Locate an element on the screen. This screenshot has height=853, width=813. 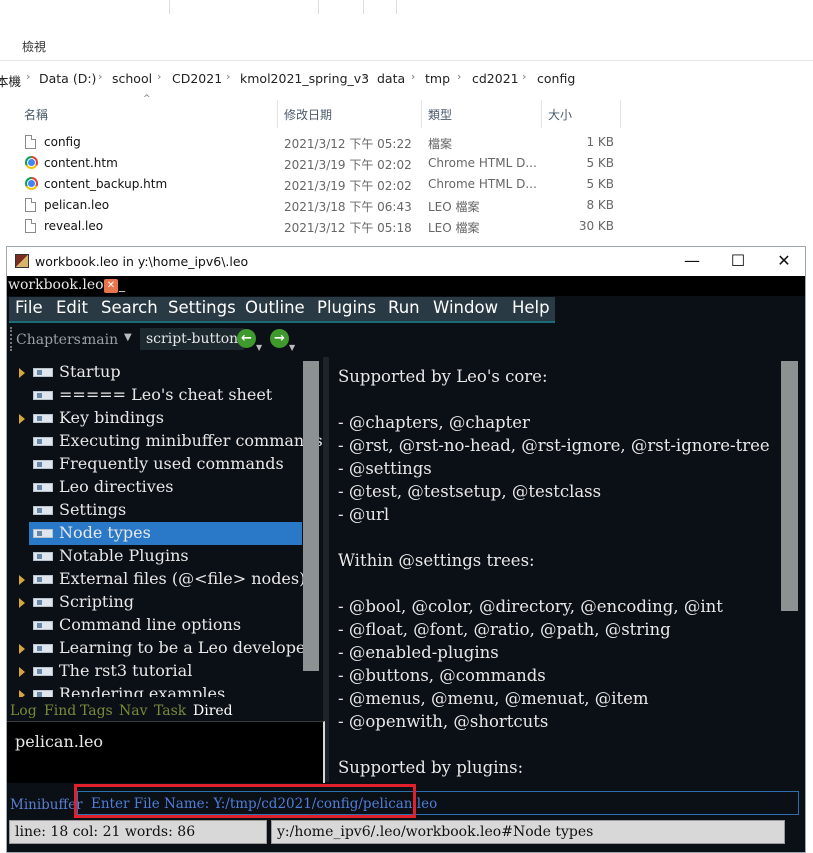
menu-search: Search is located at coordinates (129, 307).